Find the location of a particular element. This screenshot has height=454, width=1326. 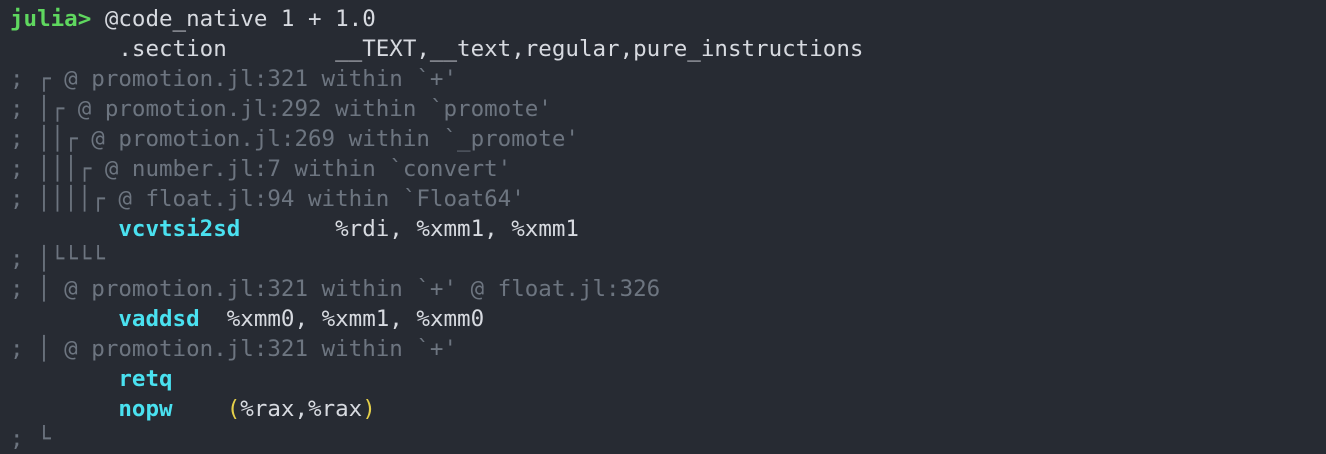

instruction-line: vcvtsi2sd %rdi, %xmm1, %xmm1 is located at coordinates (294, 229).